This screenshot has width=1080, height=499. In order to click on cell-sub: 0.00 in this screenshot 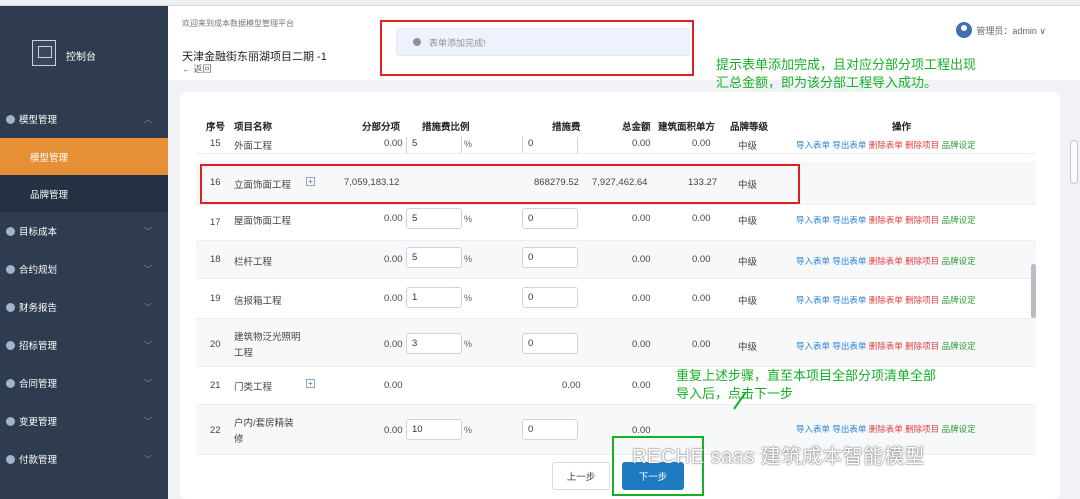, I will do `click(393, 259)`.